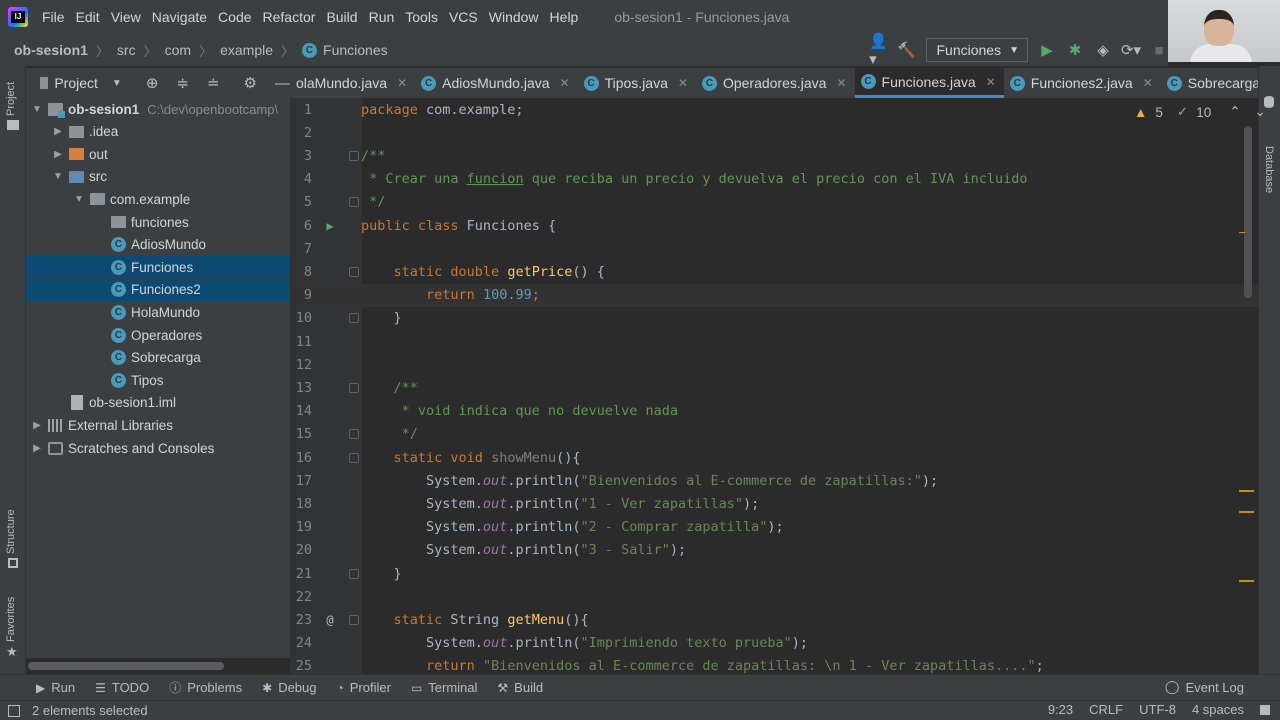  What do you see at coordinates (774, 364) in the screenshot?
I see `code-line: 12` at bounding box center [774, 364].